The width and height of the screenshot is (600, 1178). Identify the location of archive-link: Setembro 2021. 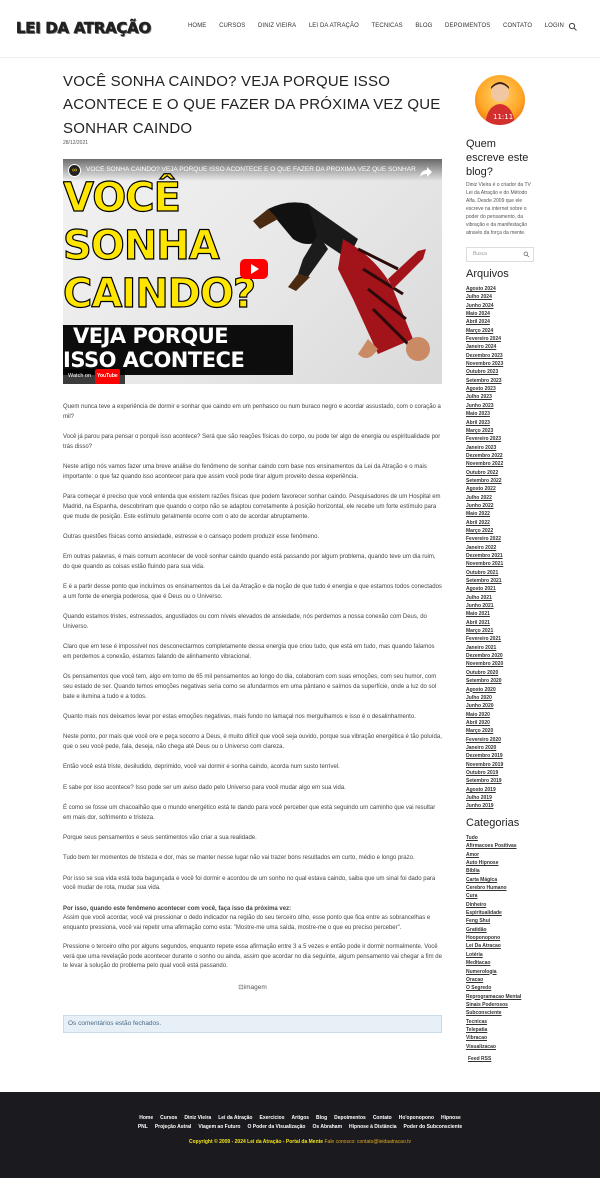
(484, 581).